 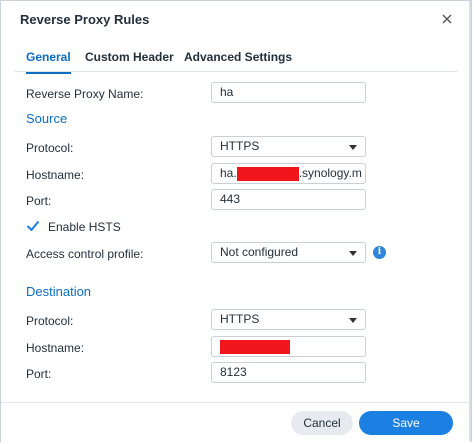 What do you see at coordinates (236, 422) in the screenshot?
I see `dialog-footer: Cancel Save` at bounding box center [236, 422].